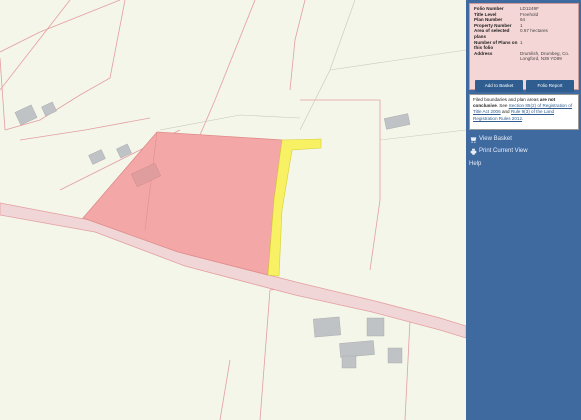  Describe the element at coordinates (473, 151) in the screenshot. I see `print-icon` at that location.